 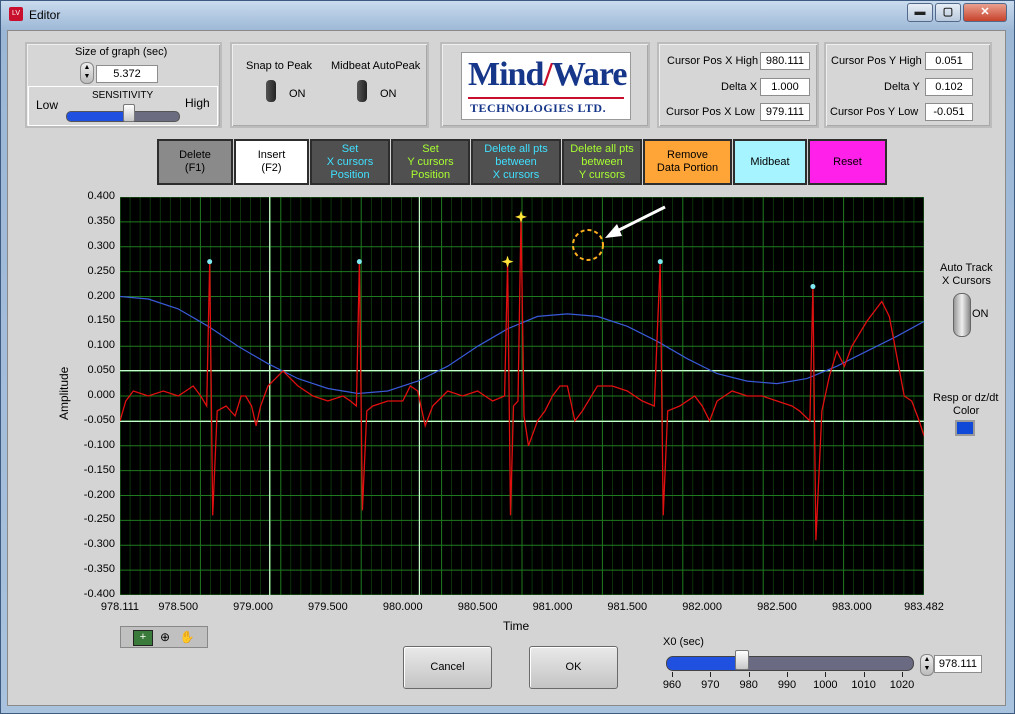 I want to click on y-tick-label: -0.350, so click(x=99, y=569).